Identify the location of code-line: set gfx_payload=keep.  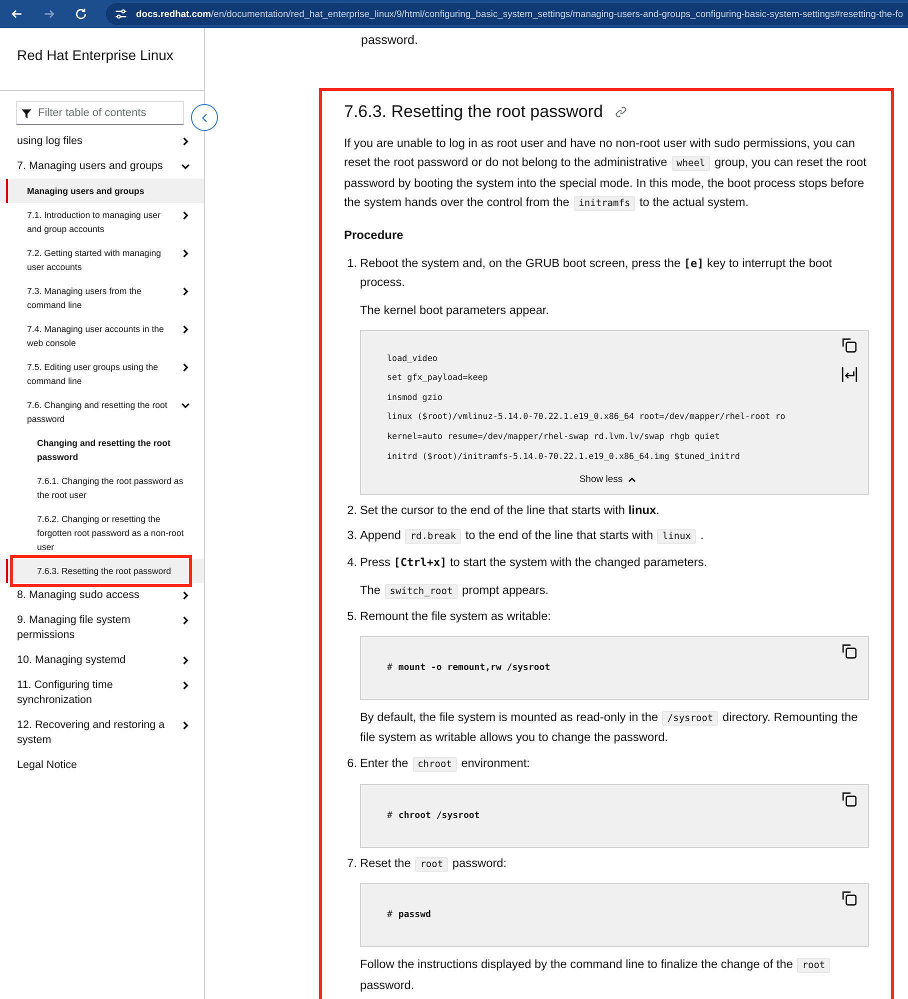
(438, 377).